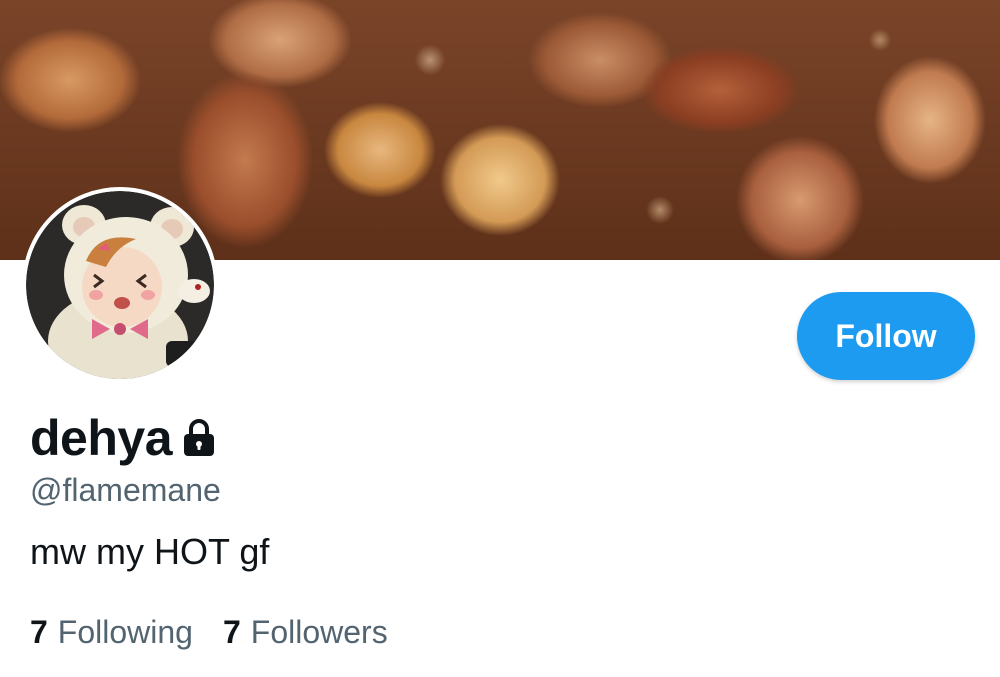  What do you see at coordinates (125, 632) in the screenshot?
I see `following-label: Following` at bounding box center [125, 632].